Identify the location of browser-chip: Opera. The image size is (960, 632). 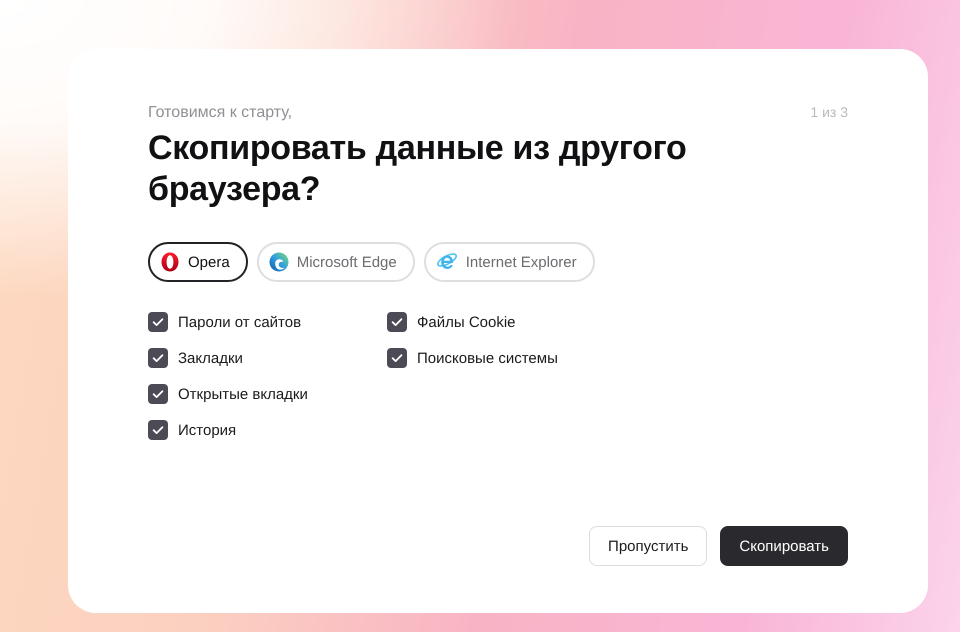
(198, 262).